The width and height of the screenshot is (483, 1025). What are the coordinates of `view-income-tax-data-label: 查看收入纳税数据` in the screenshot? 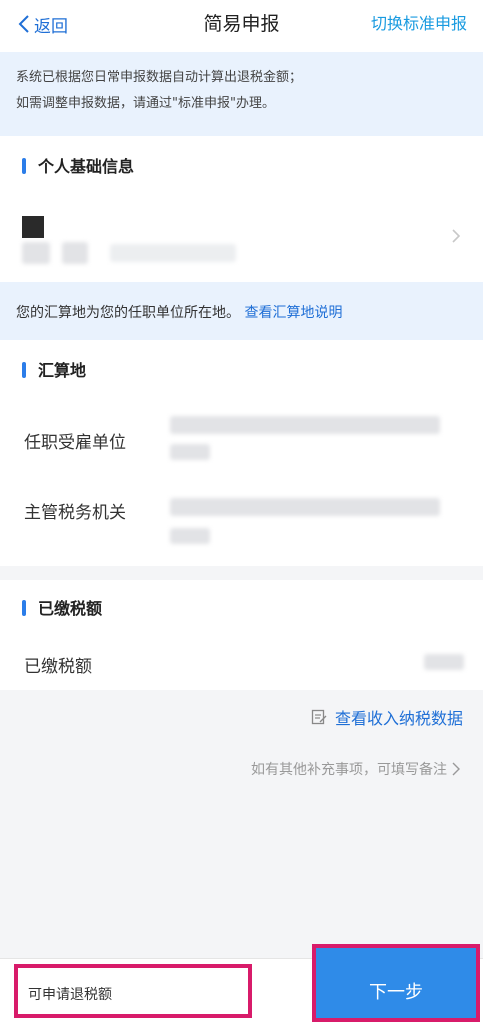 It's located at (398, 718).